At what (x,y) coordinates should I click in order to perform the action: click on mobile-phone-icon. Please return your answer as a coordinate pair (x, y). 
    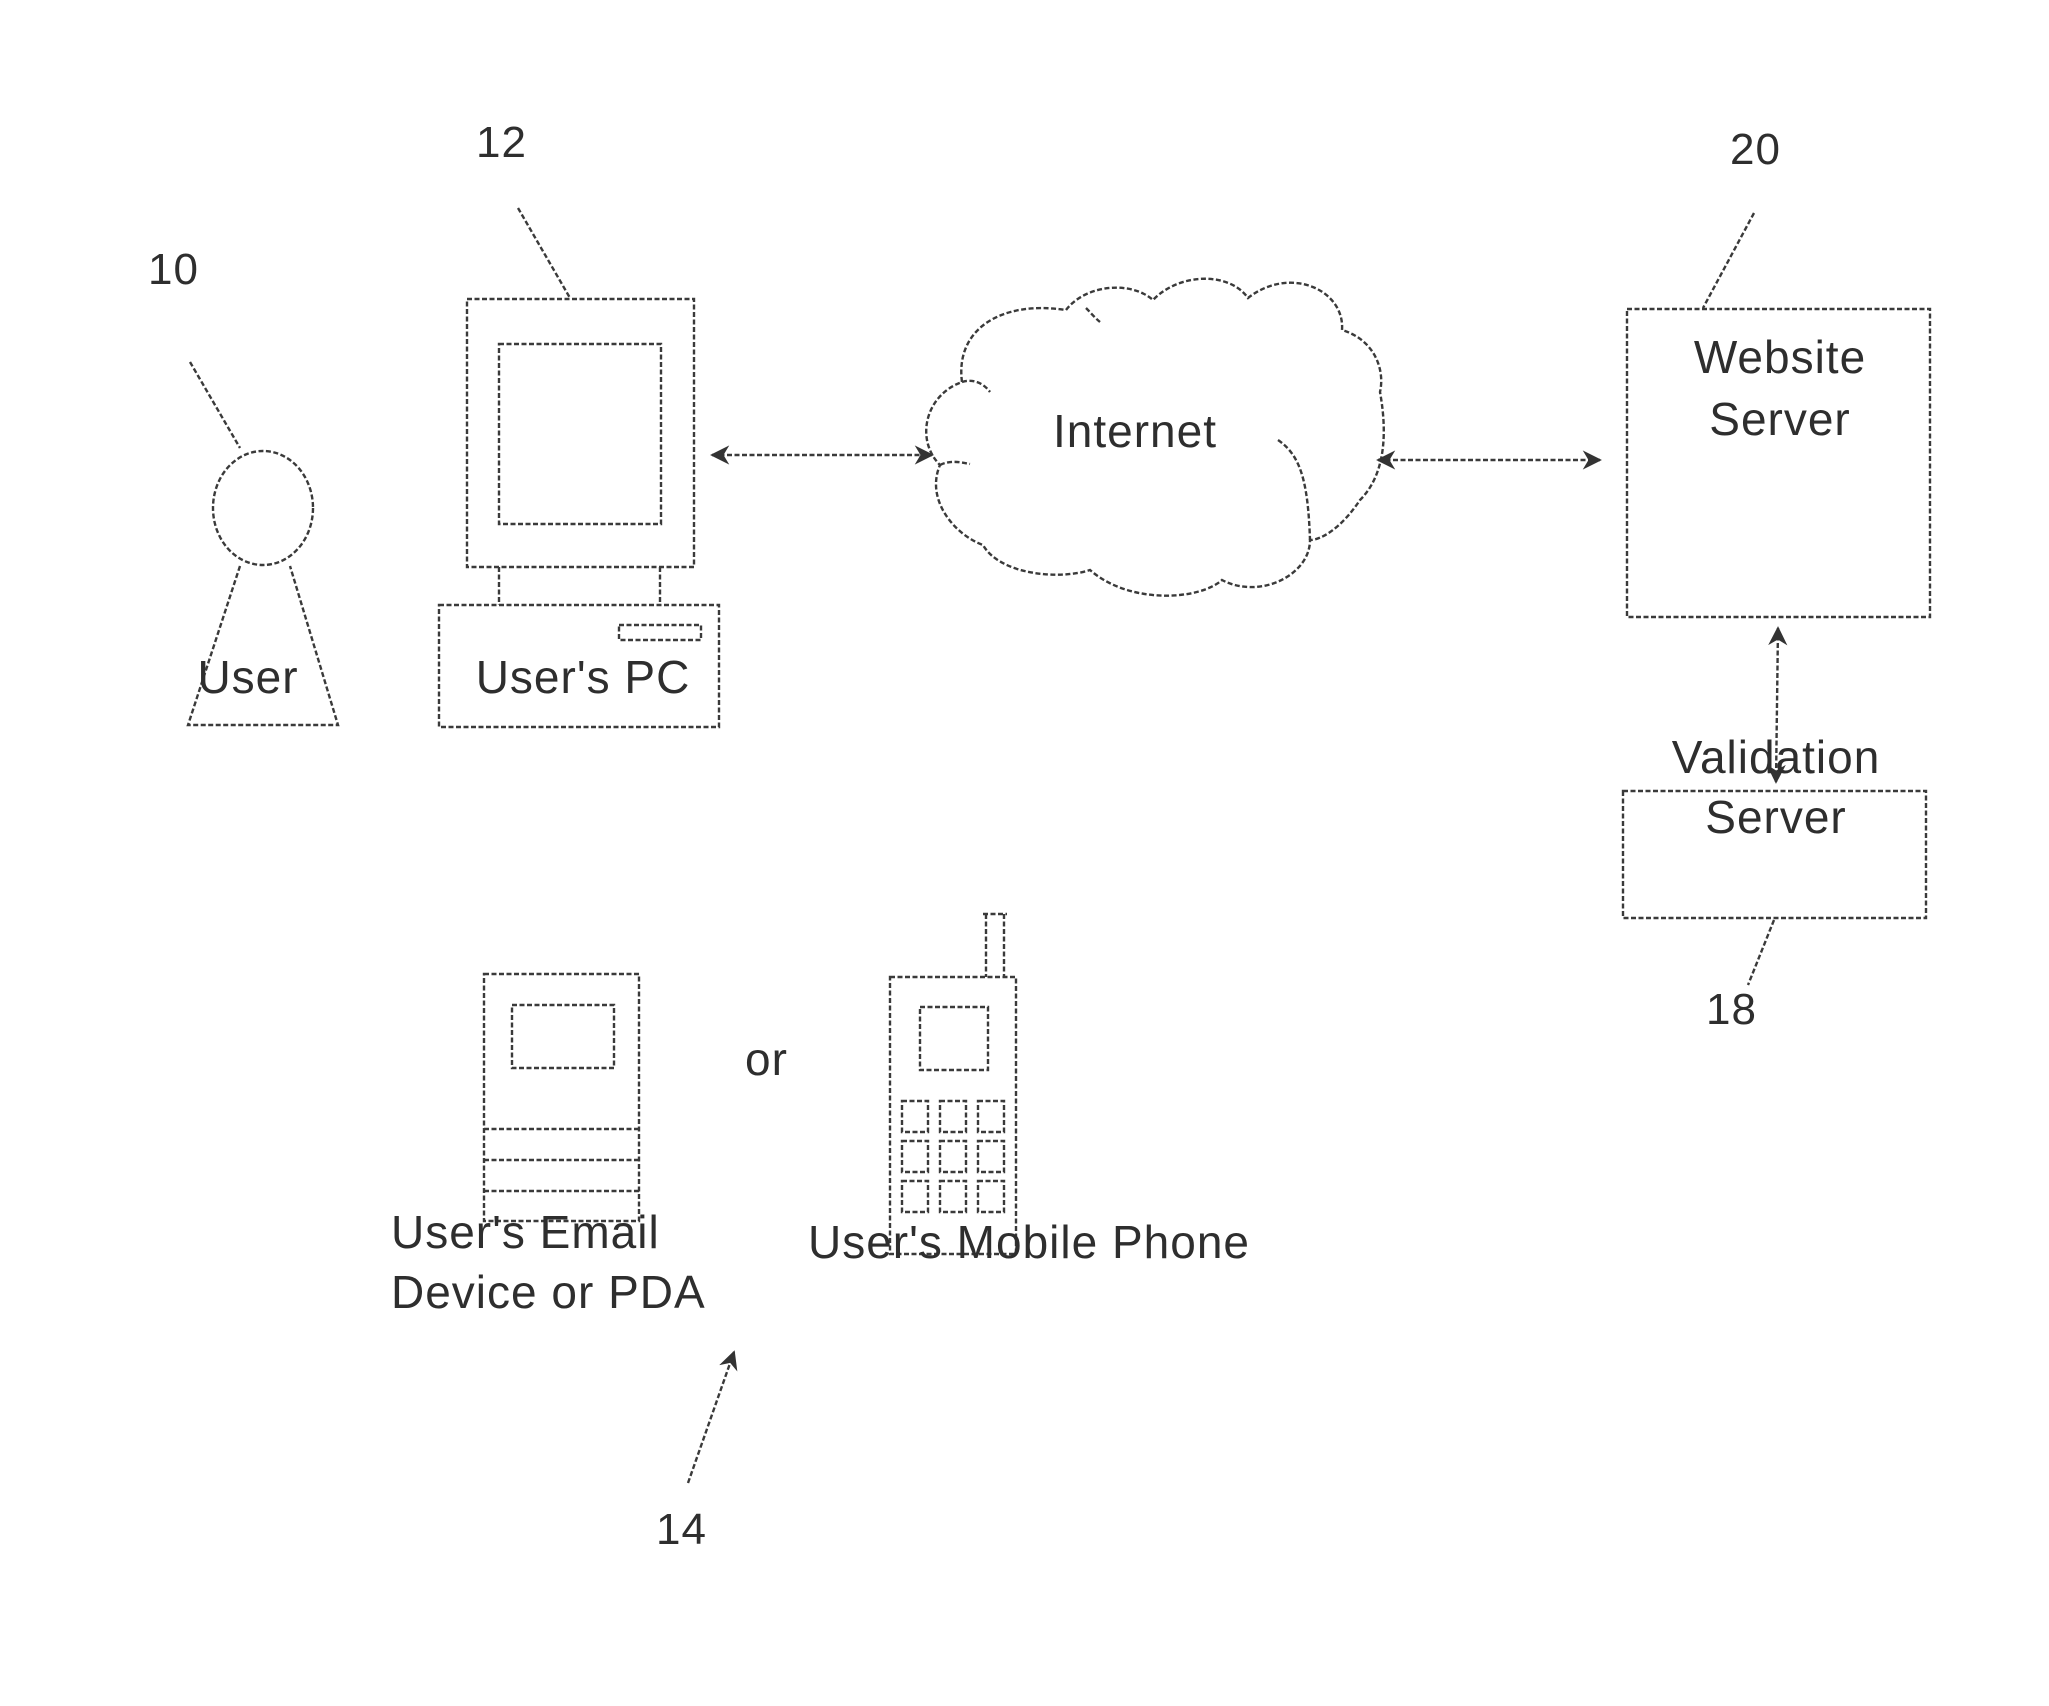
    Looking at the image, I should click on (953, 1084).